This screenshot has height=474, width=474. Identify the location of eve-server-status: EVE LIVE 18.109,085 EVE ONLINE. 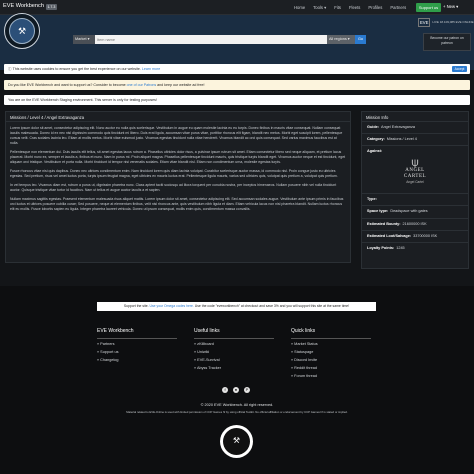
(446, 22).